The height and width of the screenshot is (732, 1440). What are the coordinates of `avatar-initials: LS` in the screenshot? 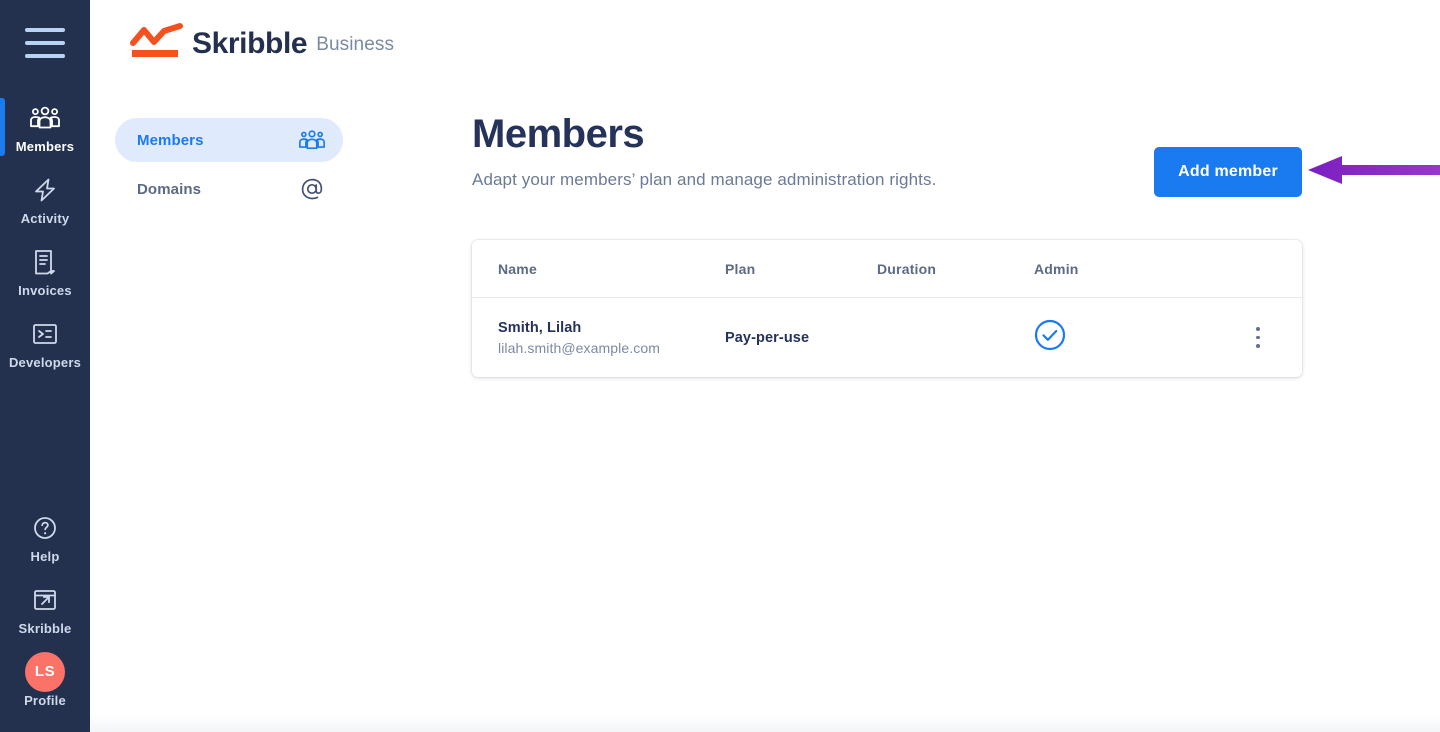 It's located at (45, 671).